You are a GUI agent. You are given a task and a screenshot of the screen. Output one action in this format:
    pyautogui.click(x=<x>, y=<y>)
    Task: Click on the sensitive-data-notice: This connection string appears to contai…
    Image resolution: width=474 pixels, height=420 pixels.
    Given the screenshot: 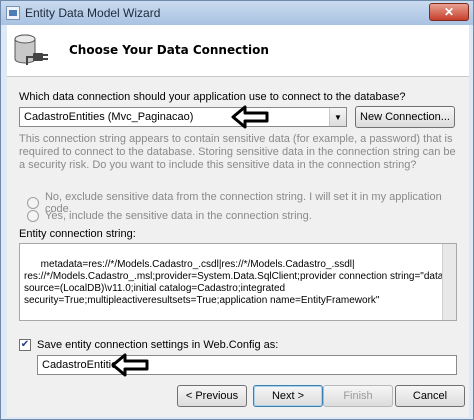 What is the action you would take?
    pyautogui.click(x=237, y=152)
    